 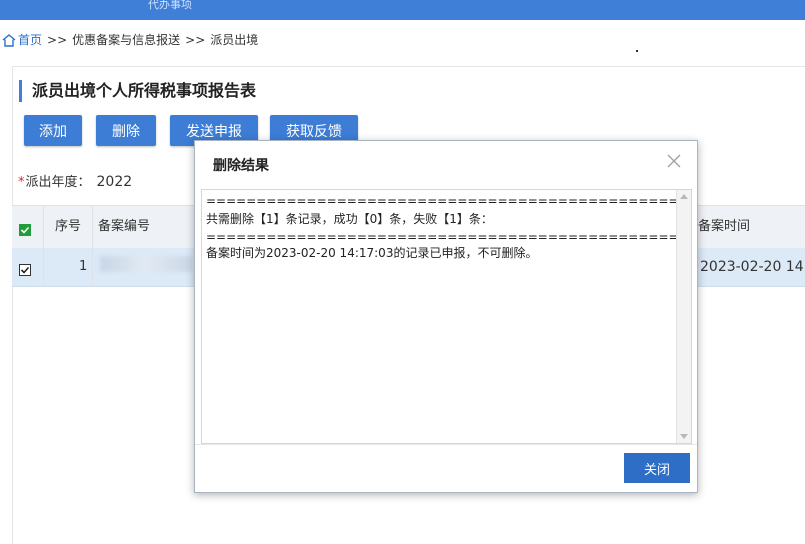 I want to click on scroll-down-icon, so click(x=684, y=436).